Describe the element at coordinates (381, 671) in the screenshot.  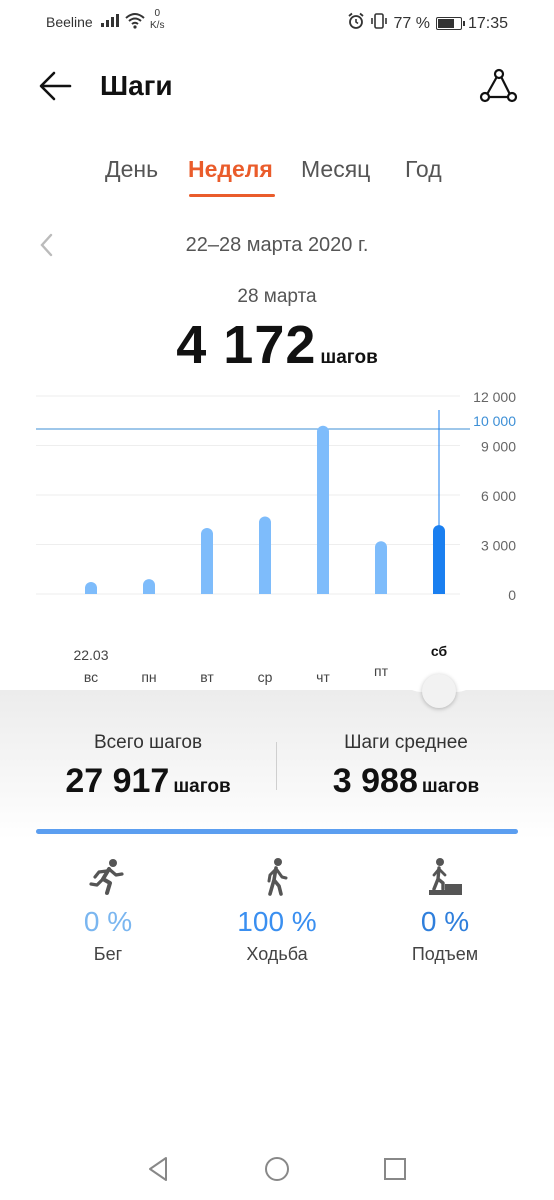
I see `x-tick-label: пт` at that location.